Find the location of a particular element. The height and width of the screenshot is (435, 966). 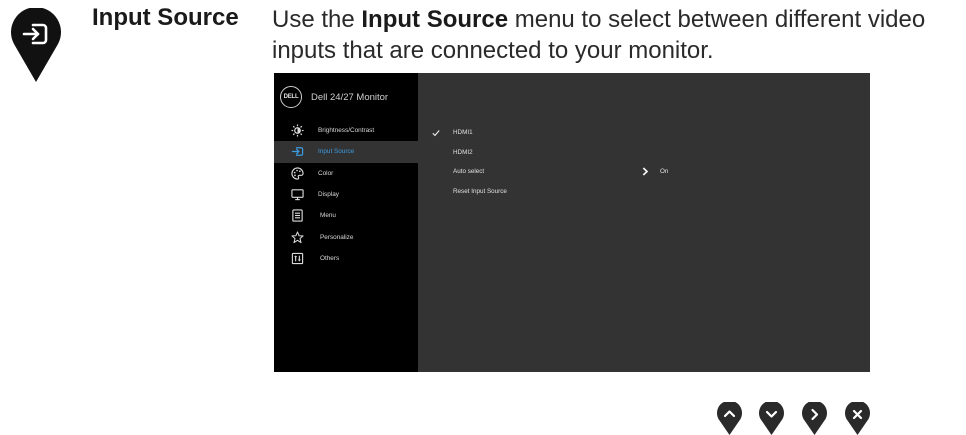

checkmark-icon is located at coordinates (436, 133).